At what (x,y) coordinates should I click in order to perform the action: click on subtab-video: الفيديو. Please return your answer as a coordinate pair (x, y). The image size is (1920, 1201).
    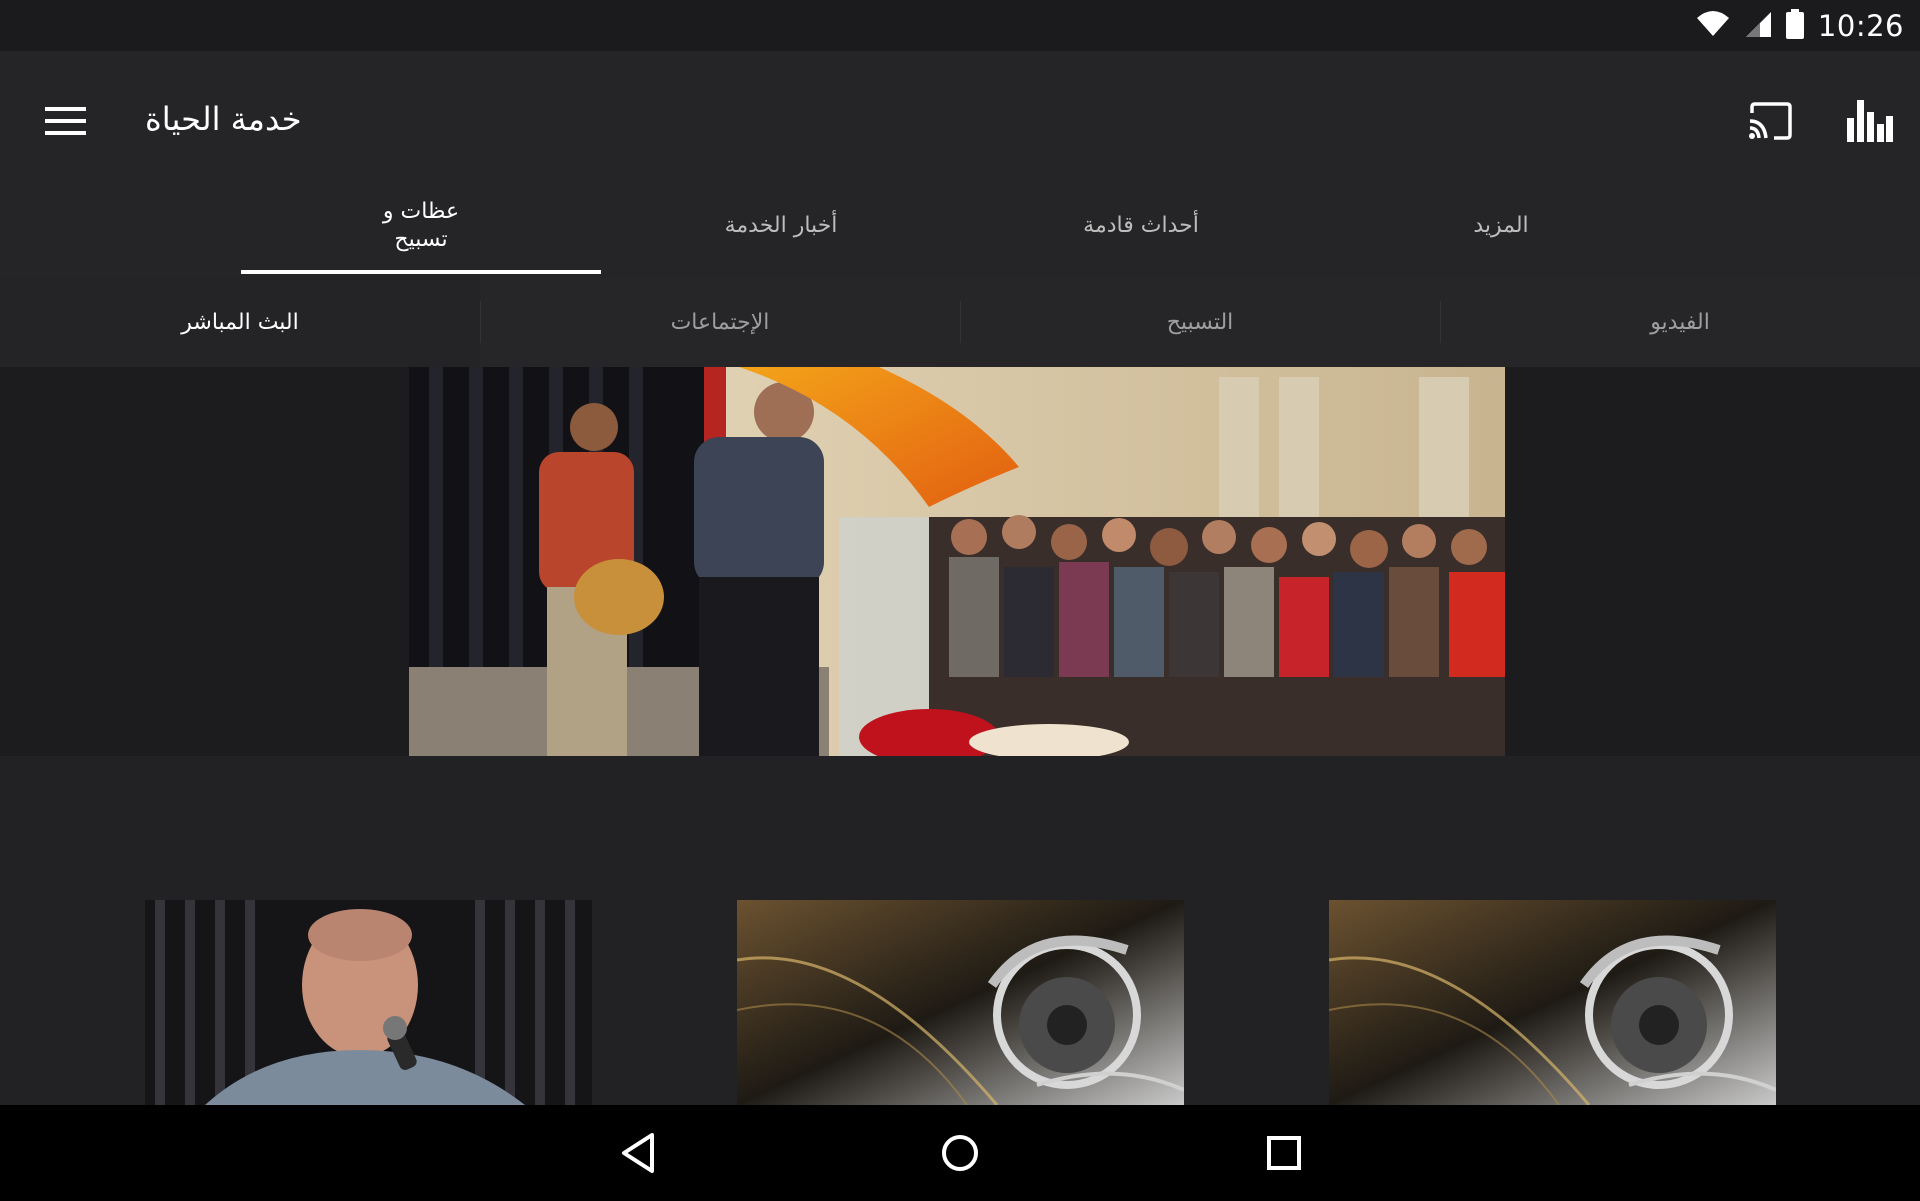
    Looking at the image, I should click on (1680, 322).